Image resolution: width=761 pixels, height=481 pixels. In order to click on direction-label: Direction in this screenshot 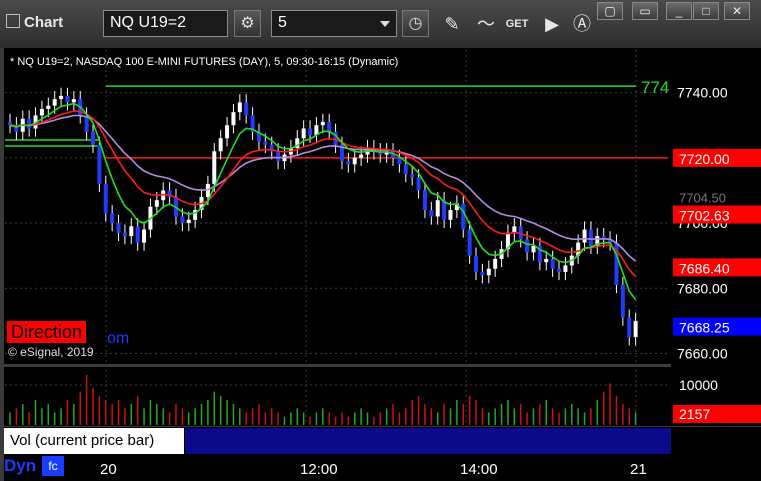, I will do `click(47, 332)`.